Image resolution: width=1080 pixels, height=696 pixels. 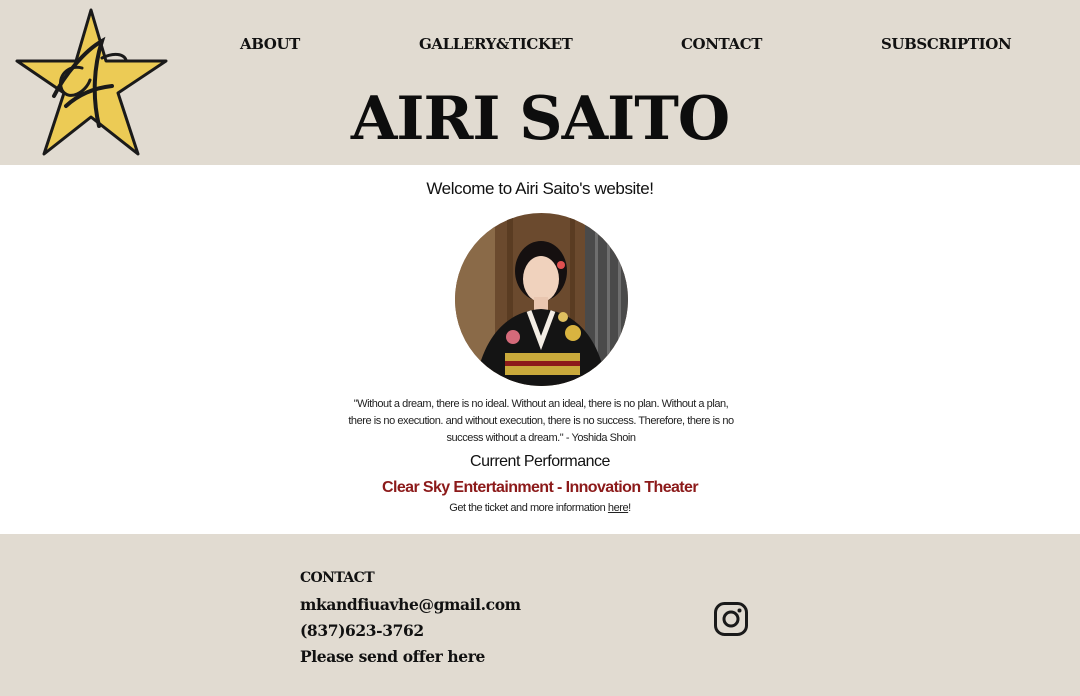 What do you see at coordinates (270, 44) in the screenshot?
I see `nav-about: ABOUT` at bounding box center [270, 44].